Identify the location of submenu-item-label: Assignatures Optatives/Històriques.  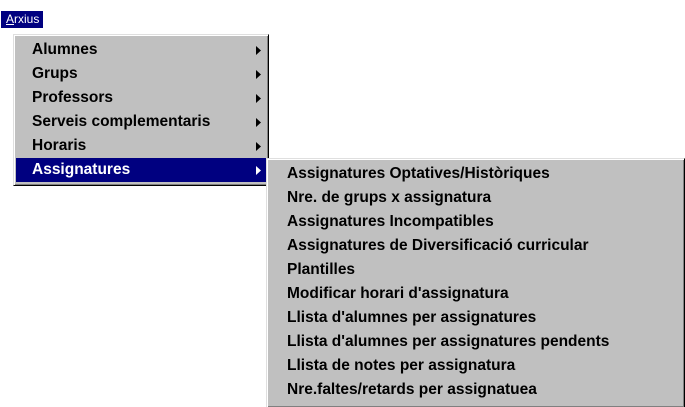
(418, 173).